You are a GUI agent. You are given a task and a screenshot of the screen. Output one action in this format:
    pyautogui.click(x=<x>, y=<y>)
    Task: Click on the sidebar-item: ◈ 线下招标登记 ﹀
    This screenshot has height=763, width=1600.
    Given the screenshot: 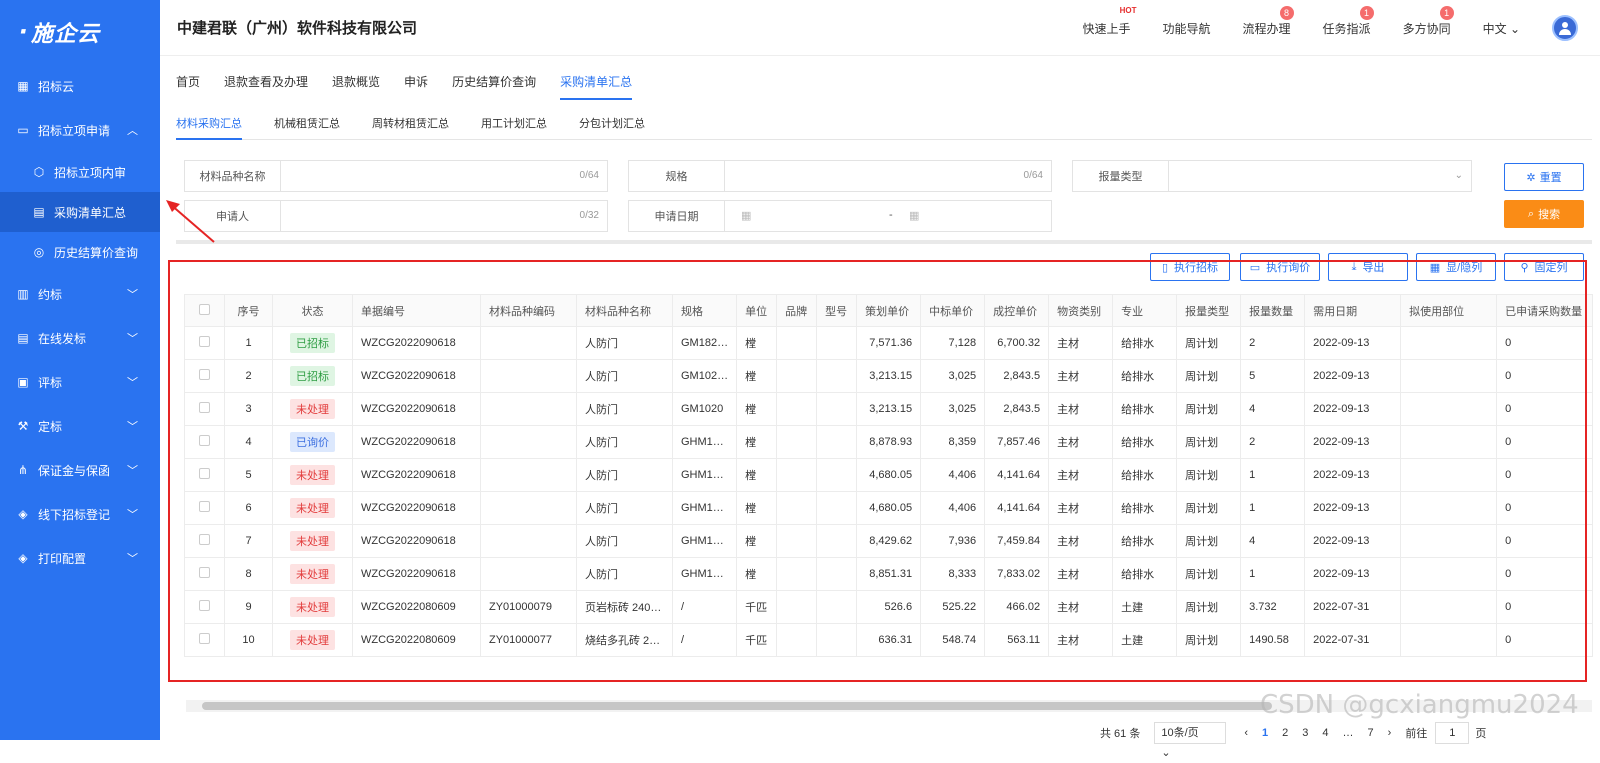 What is the action you would take?
    pyautogui.click(x=80, y=514)
    